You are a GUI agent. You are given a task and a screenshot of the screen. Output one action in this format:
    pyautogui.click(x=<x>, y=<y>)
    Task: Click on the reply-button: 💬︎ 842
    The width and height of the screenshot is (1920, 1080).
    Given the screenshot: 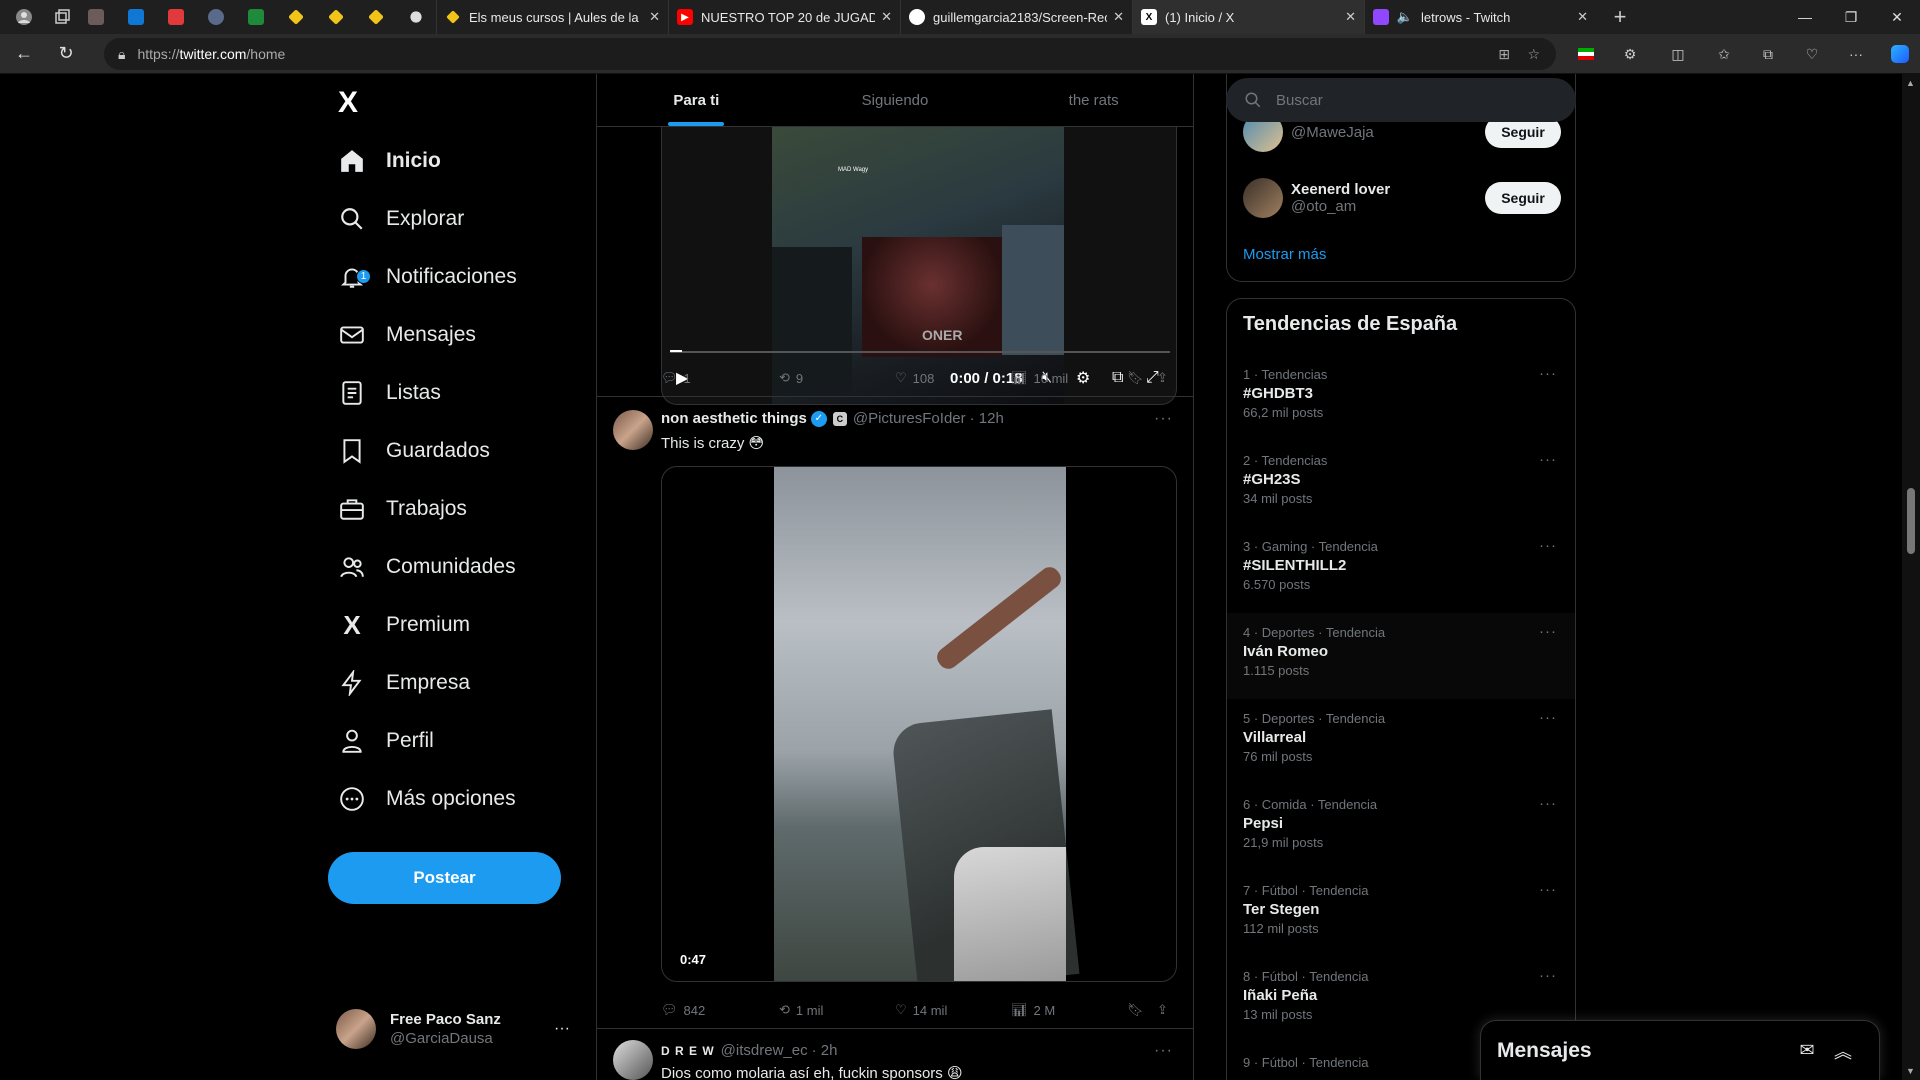 What is the action you would take?
    pyautogui.click(x=683, y=1010)
    